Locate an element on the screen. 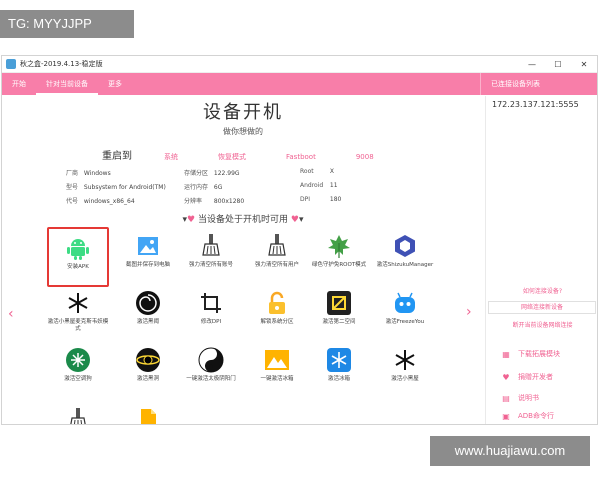 This screenshot has height=480, width=600. mountain-icon is located at coordinates (277, 360).